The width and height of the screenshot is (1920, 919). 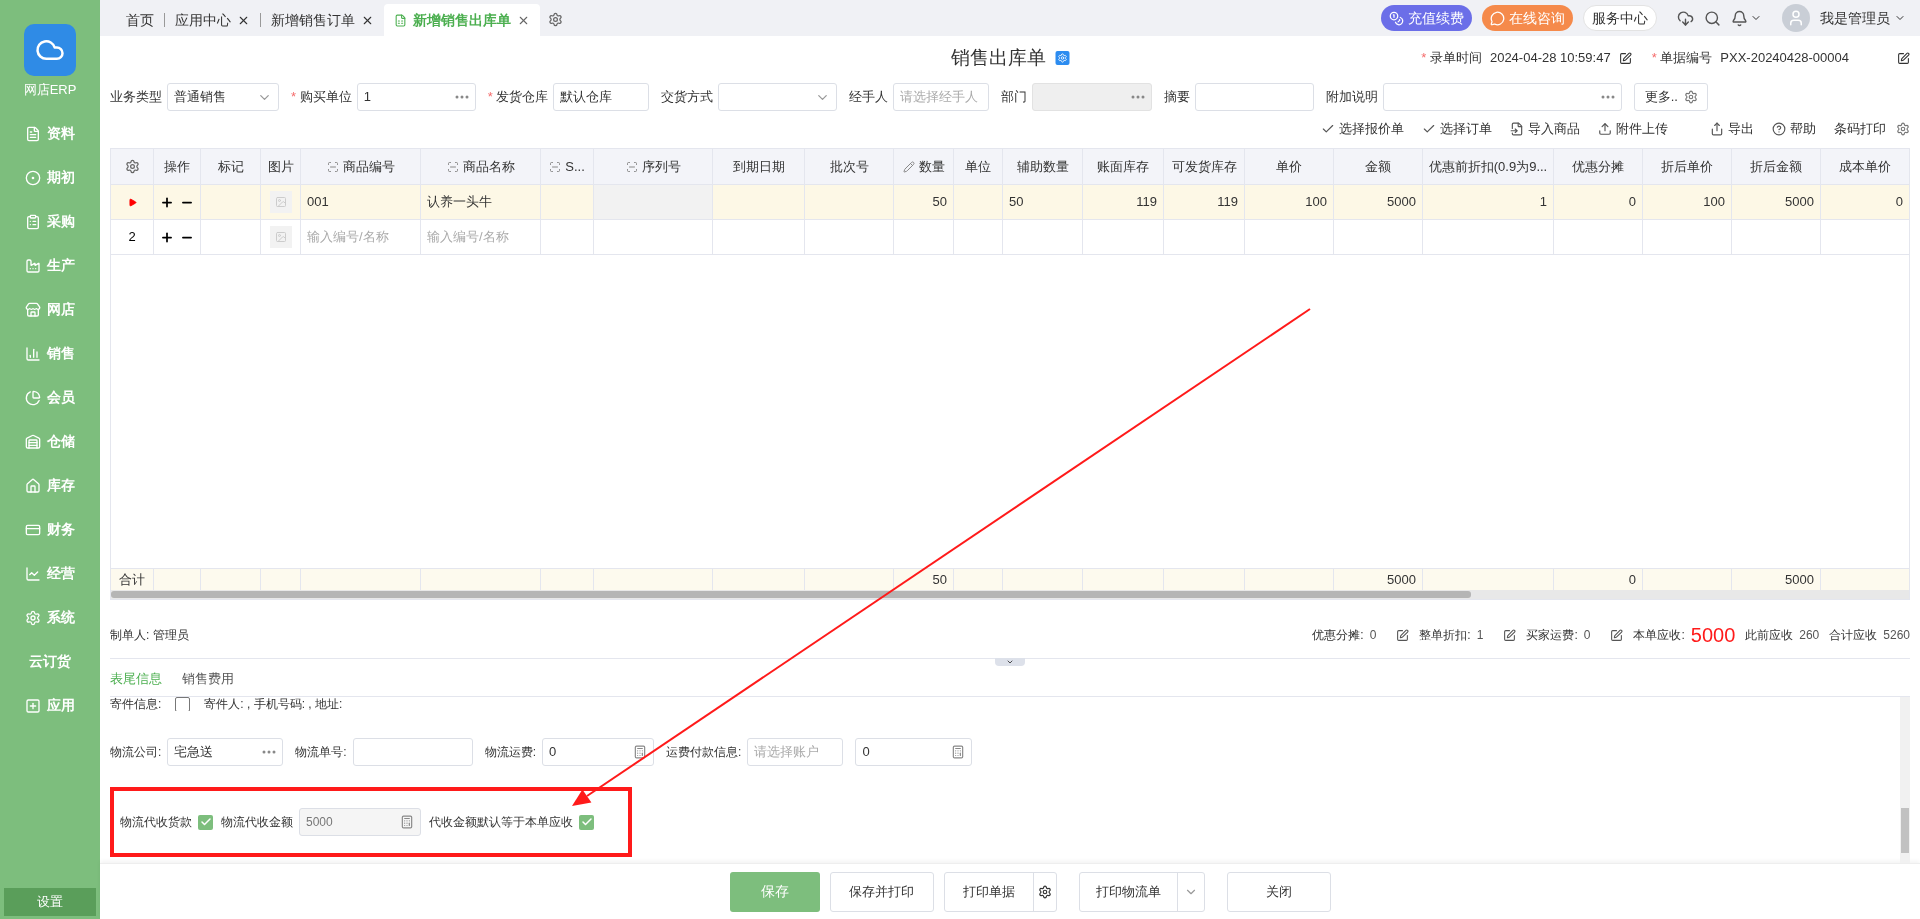 What do you see at coordinates (273, 704) in the screenshot?
I see `sender-info: 寄件人: , 手机号码: , 地址:` at bounding box center [273, 704].